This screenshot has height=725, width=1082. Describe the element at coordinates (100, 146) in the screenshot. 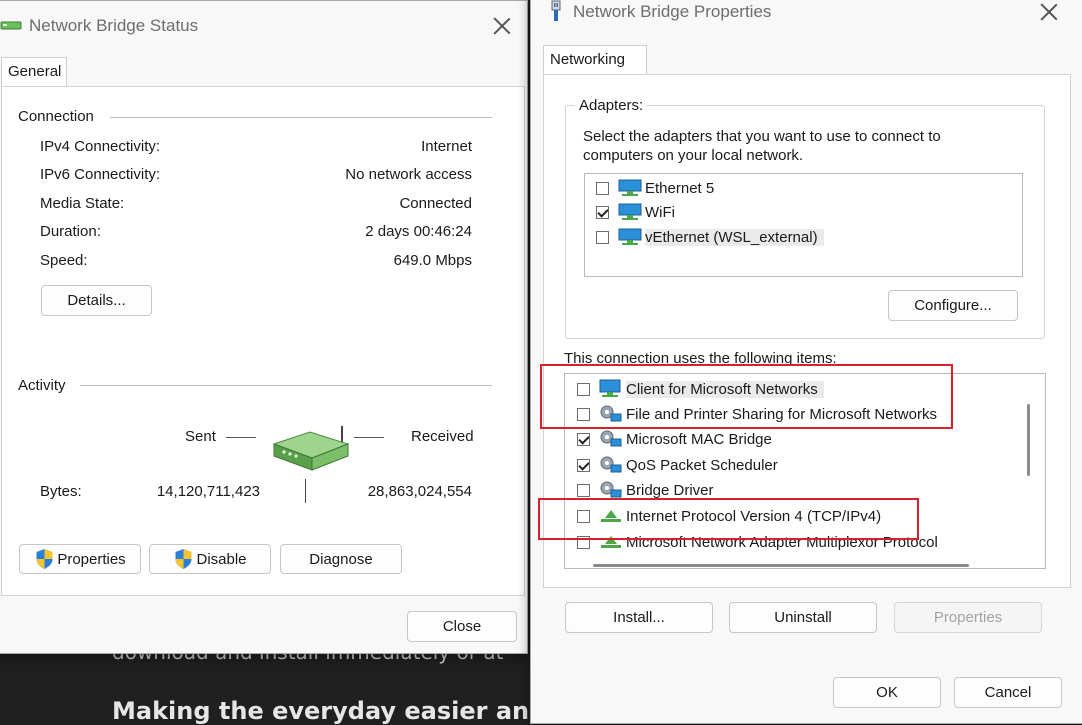

I see `ipv4-label: IPv4 Connectivity:` at that location.